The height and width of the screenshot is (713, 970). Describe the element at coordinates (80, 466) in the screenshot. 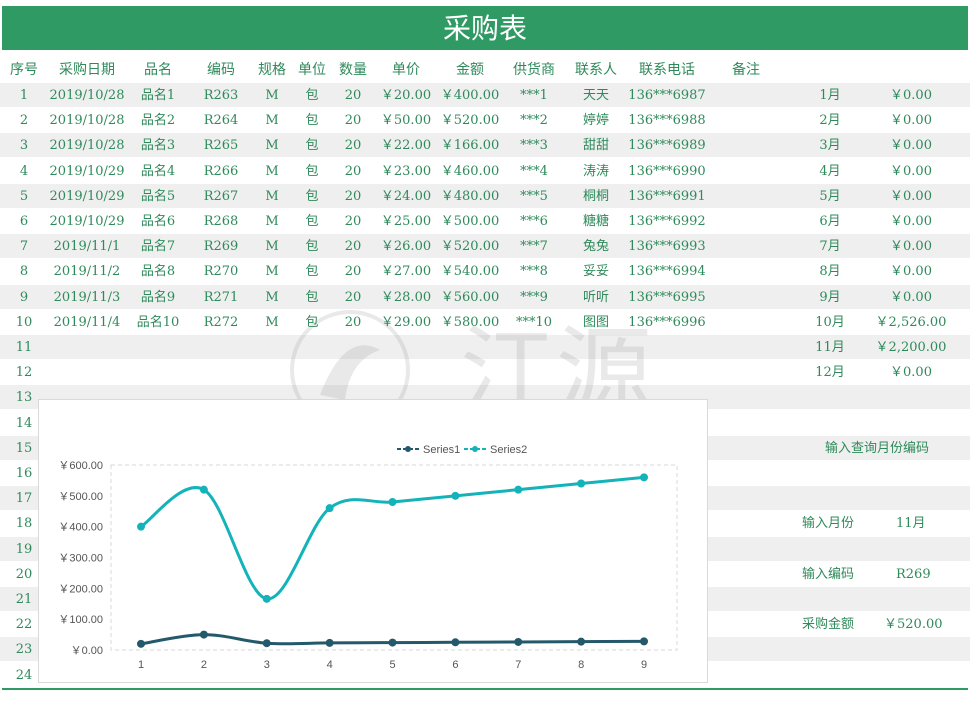

I see `y-tick-label: ￥600.00` at that location.